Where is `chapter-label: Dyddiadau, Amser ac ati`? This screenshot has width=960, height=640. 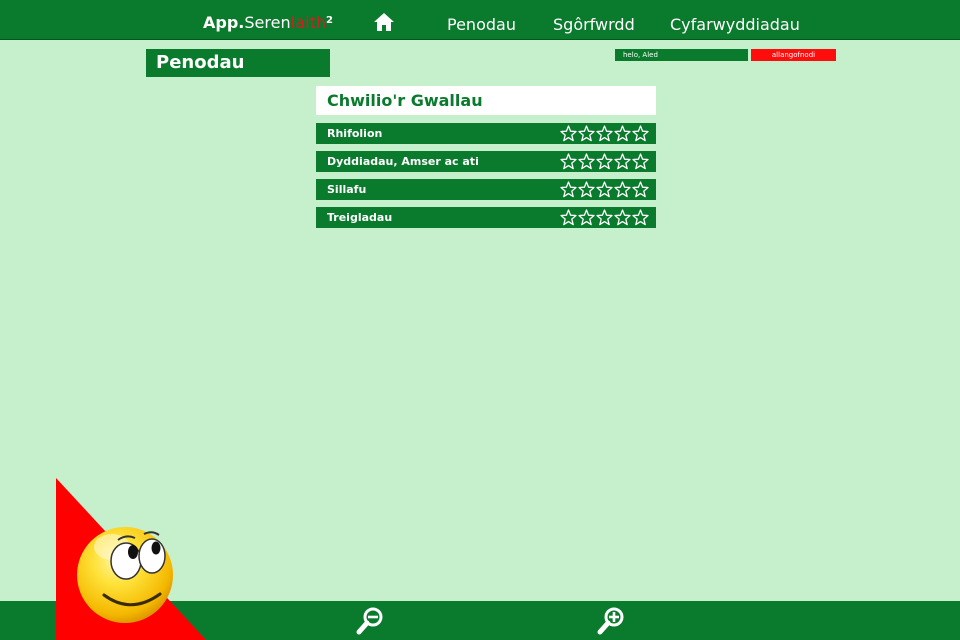 chapter-label: Dyddiadau, Amser ac ati is located at coordinates (403, 161).